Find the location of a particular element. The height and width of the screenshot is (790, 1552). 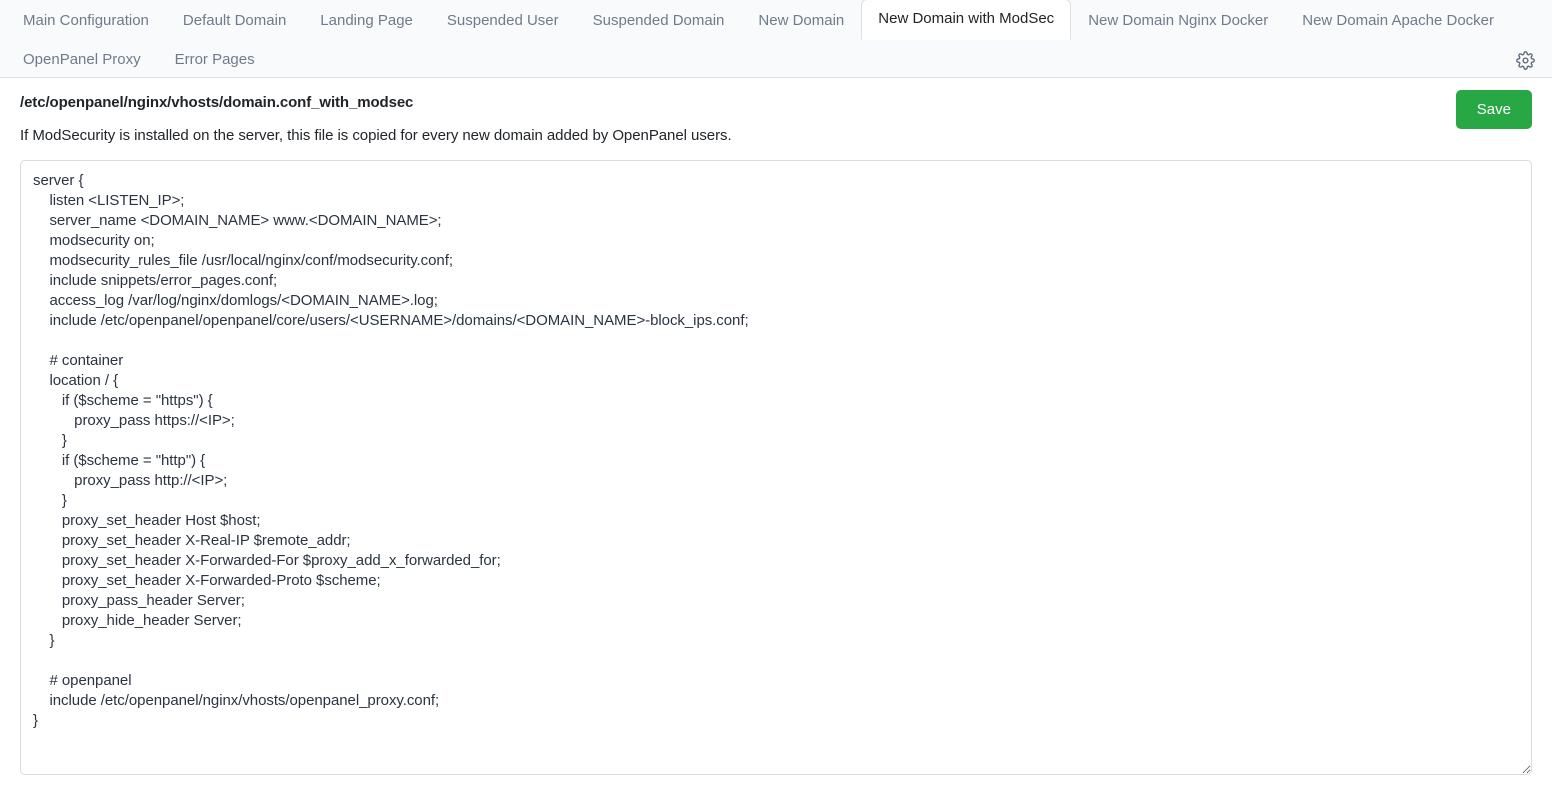

tab-default-domain: Default Domain is located at coordinates (234, 19).